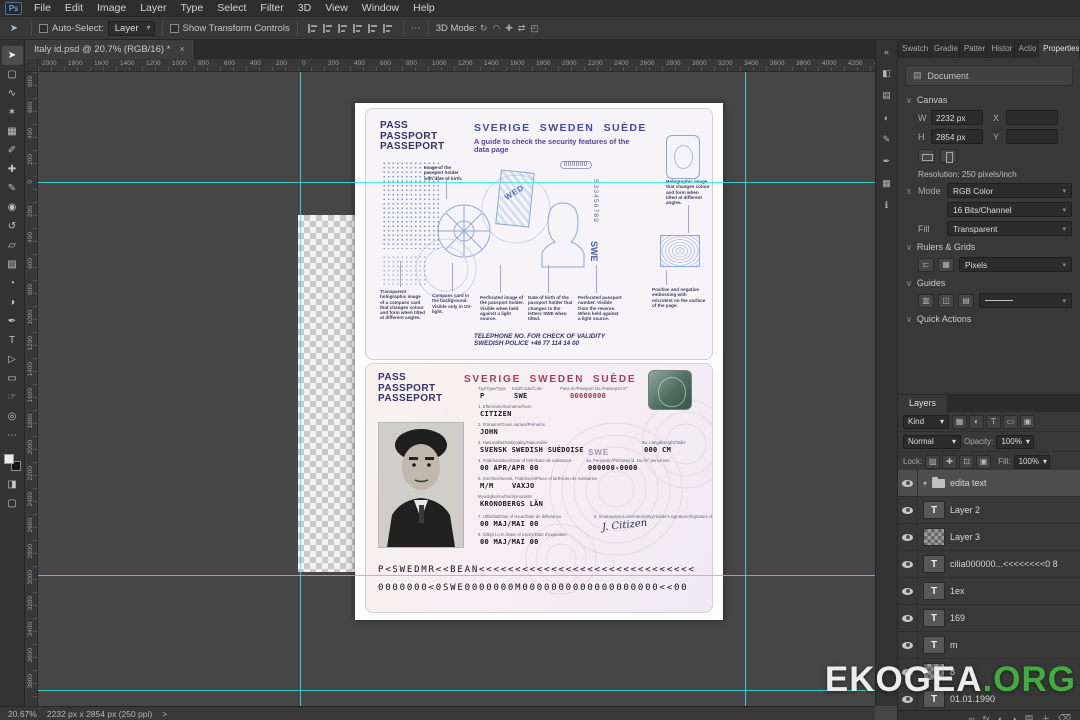 The height and width of the screenshot is (720, 1080). What do you see at coordinates (1015, 441) in the screenshot?
I see `opacity-dropdown: 100% ▾` at bounding box center [1015, 441].